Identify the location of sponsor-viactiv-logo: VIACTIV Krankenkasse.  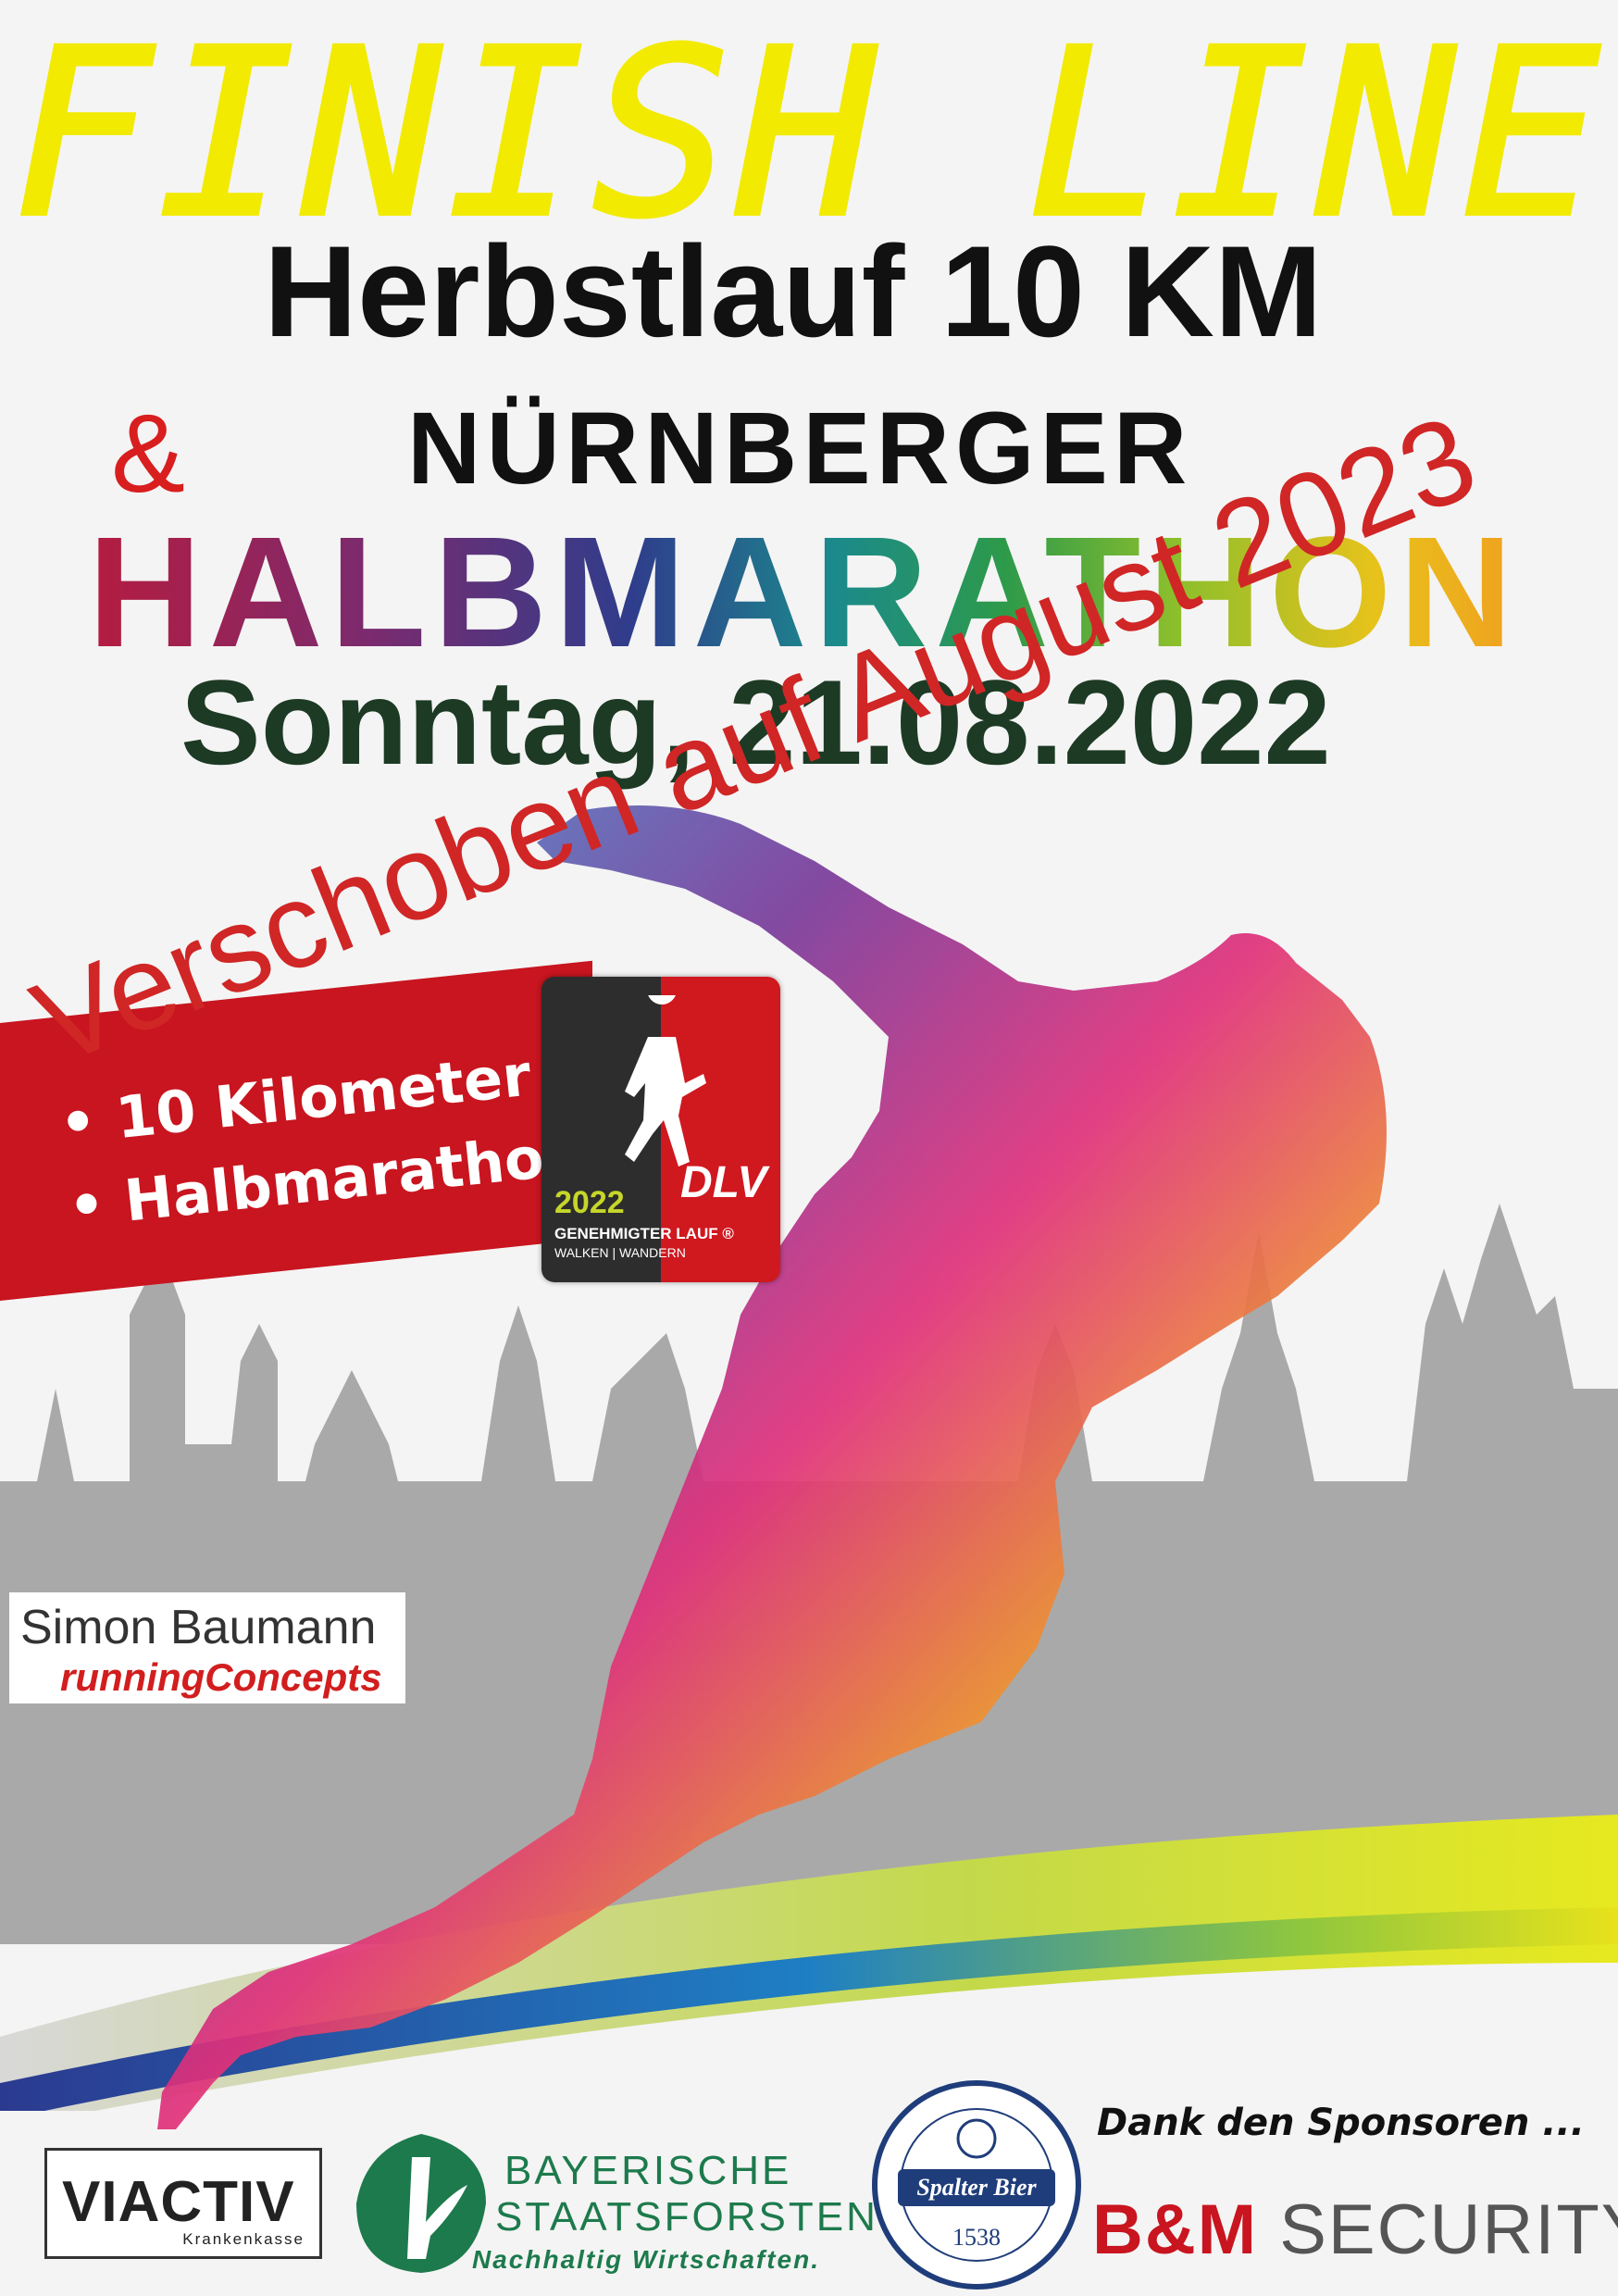
(183, 2203).